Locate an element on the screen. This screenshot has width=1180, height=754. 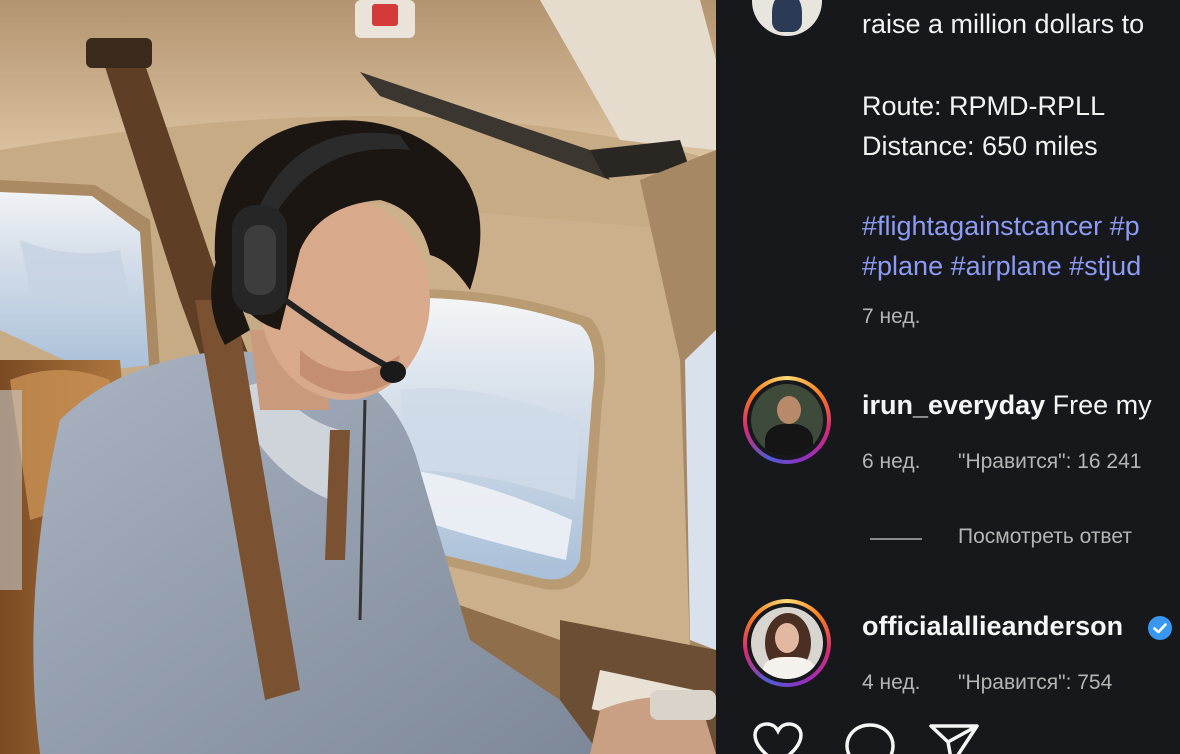
send-icon is located at coordinates (954, 738).